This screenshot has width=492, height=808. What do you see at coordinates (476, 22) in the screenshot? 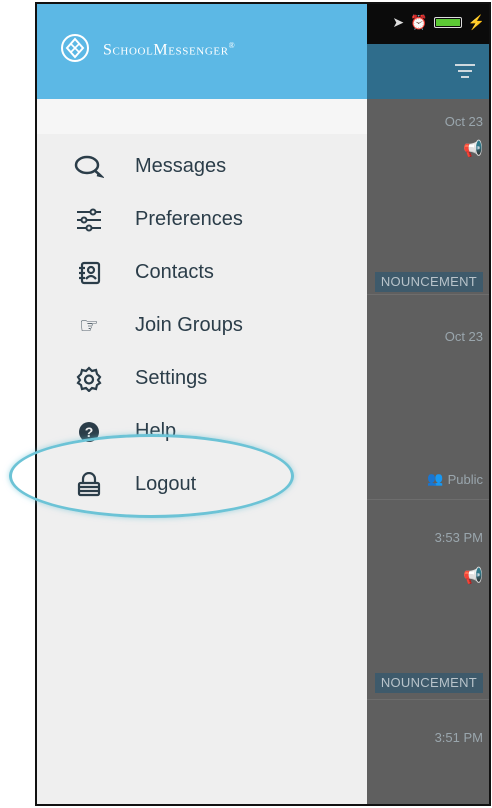
I see `charging-icon: ⚡` at bounding box center [476, 22].